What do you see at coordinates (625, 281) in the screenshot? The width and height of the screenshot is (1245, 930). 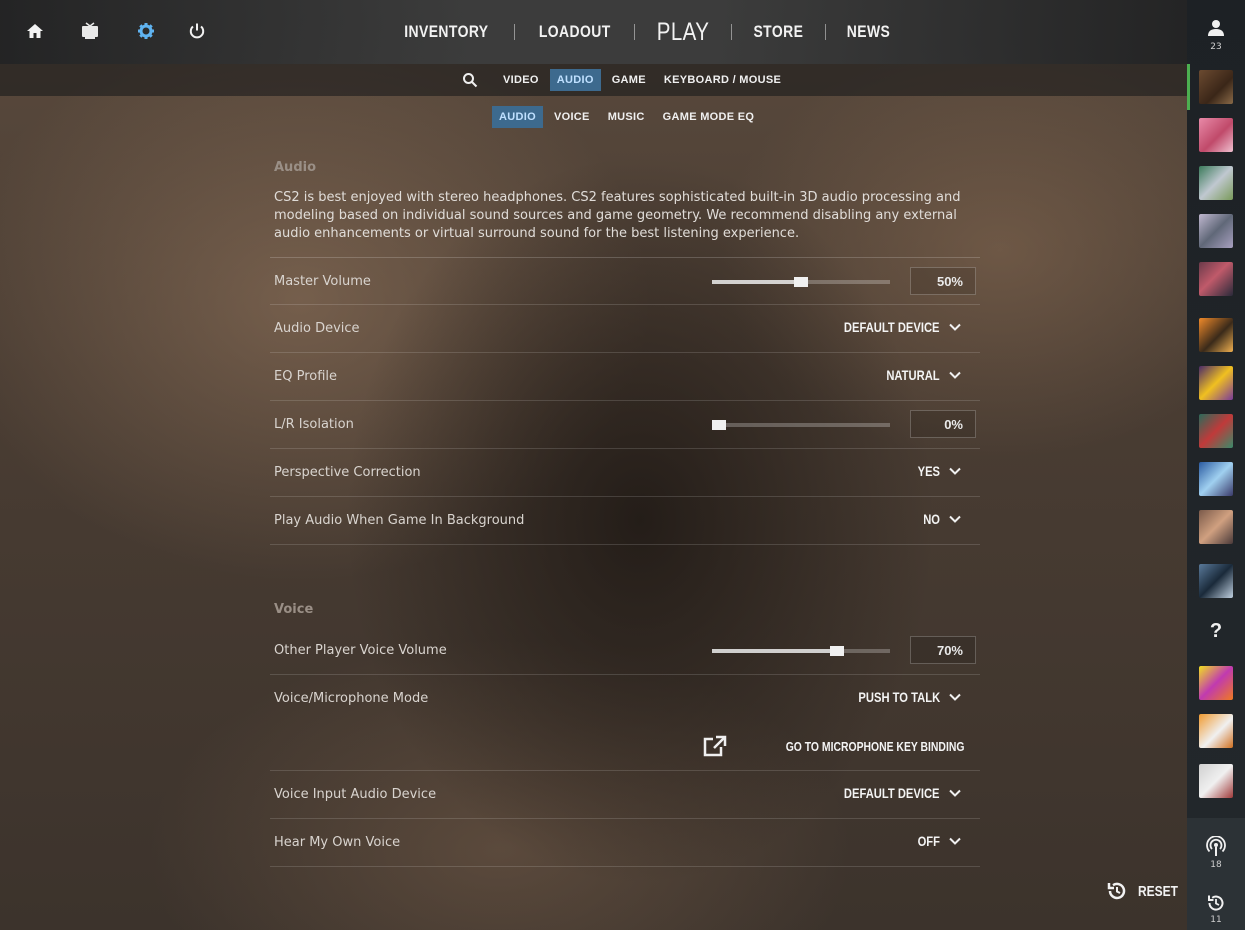 I see `setting-master-volume: Master Volume 50%` at bounding box center [625, 281].